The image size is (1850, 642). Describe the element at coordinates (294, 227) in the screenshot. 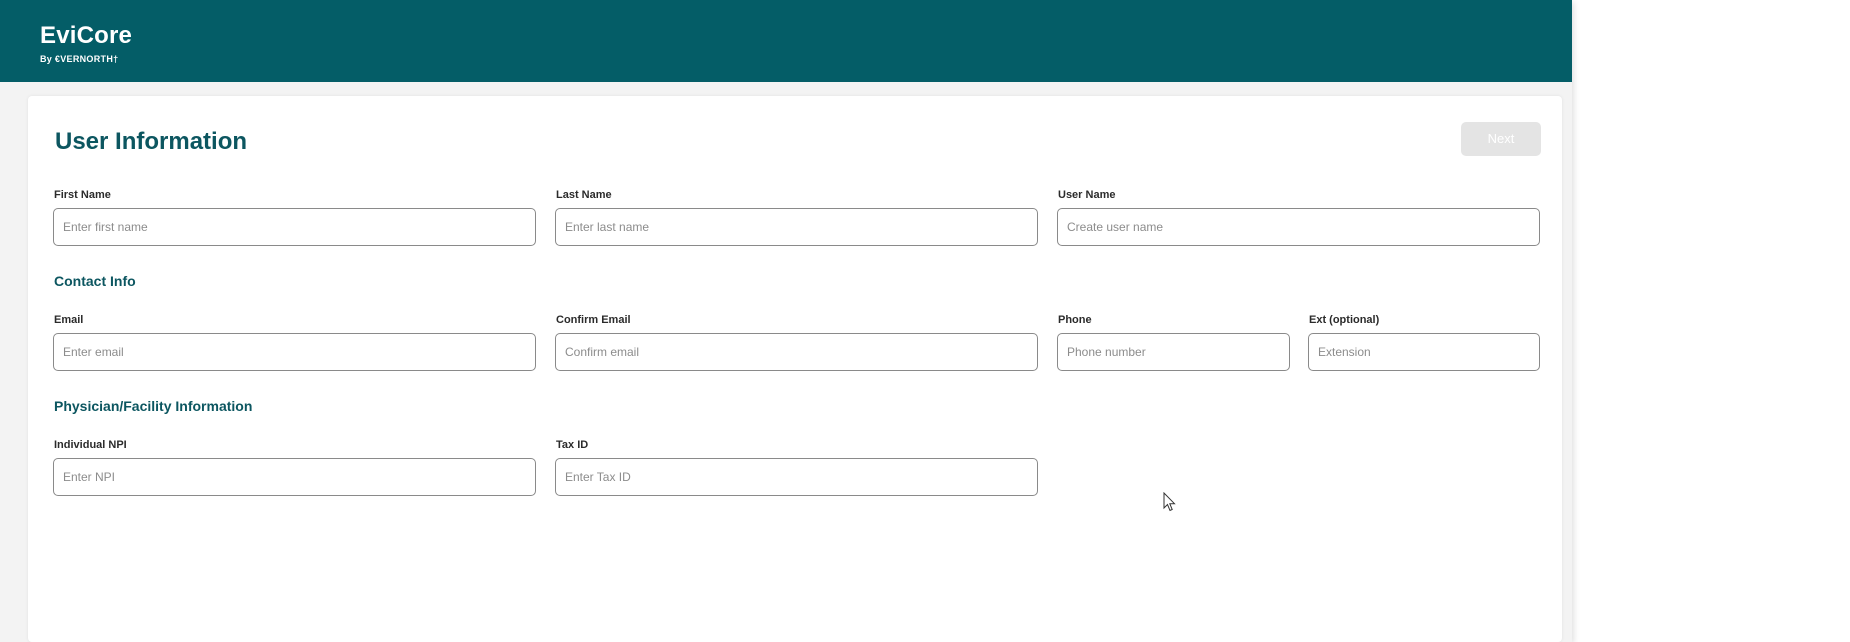

I see `first-name-input` at that location.